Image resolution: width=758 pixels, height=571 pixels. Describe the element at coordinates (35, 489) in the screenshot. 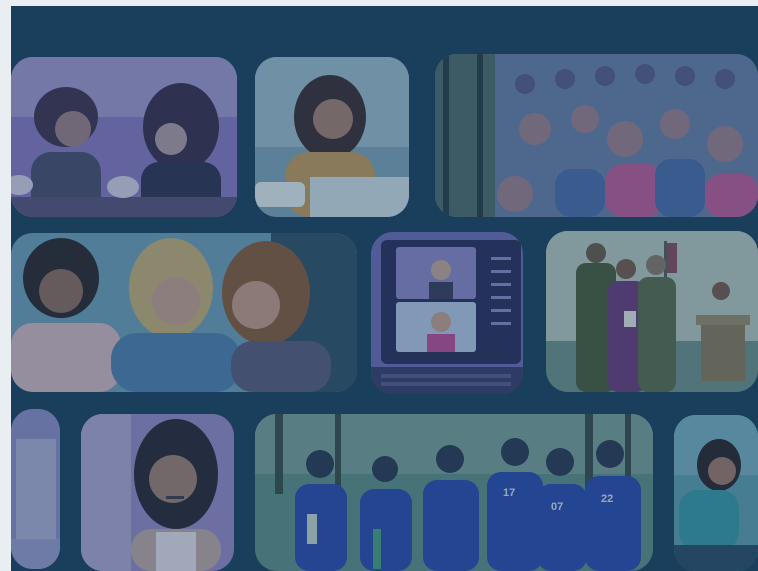

I see `photo-partial-left` at that location.